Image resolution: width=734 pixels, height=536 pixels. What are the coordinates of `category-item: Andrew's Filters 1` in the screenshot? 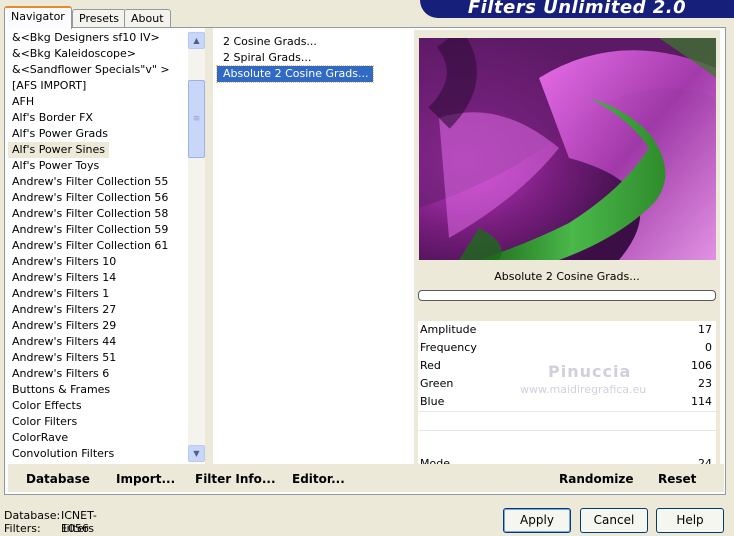 It's located at (98, 294).